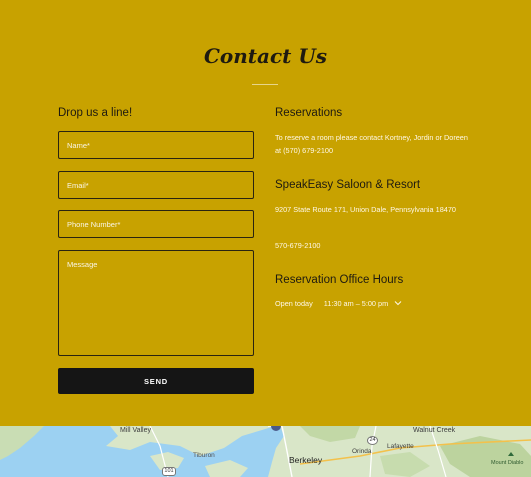 This screenshot has width=531, height=477. I want to click on map-label-mount-diablo: Mount Diablo, so click(507, 463).